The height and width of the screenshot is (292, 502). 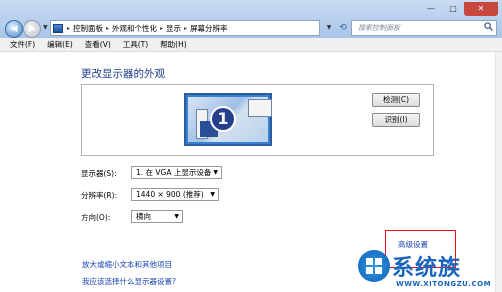 I want to click on identify-button: 识别(I), so click(x=396, y=120).